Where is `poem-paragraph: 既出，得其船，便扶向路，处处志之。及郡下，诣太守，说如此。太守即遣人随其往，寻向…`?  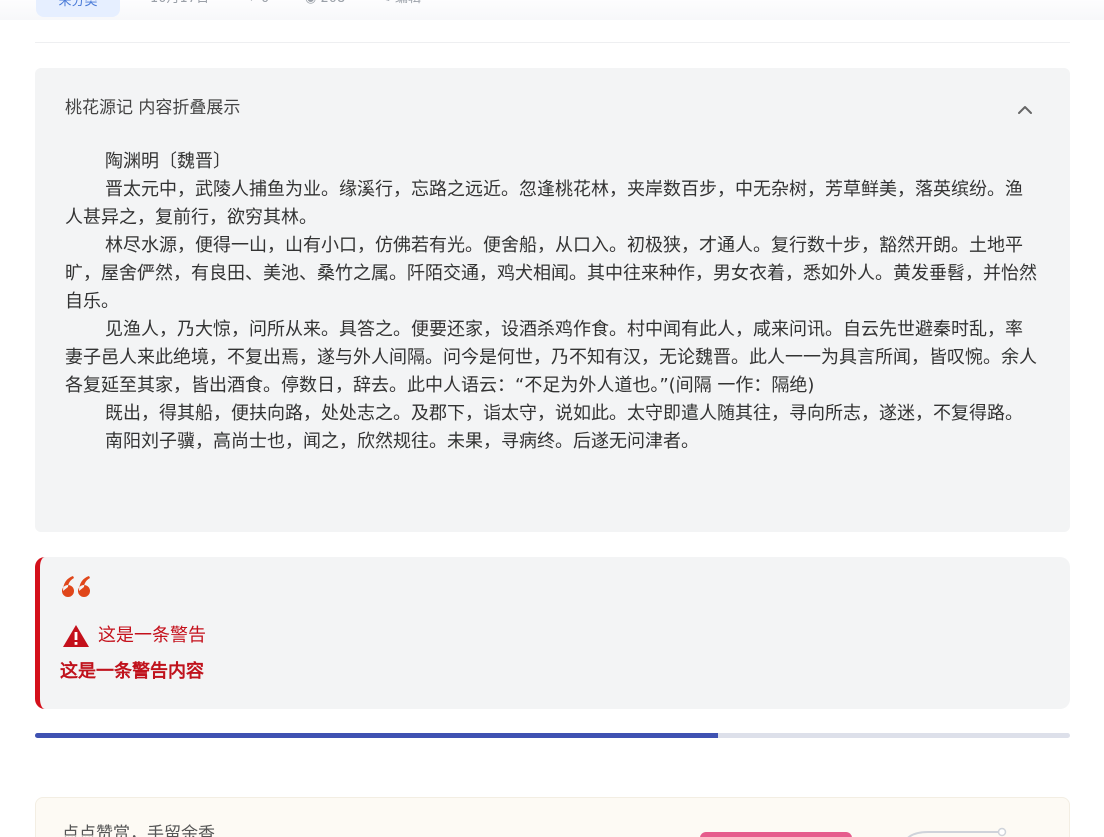 poem-paragraph: 既出，得其船，便扶向路，处处志之。及郡下，诣太守，说如此。太守即遣人随其往，寻向… is located at coordinates (564, 413).